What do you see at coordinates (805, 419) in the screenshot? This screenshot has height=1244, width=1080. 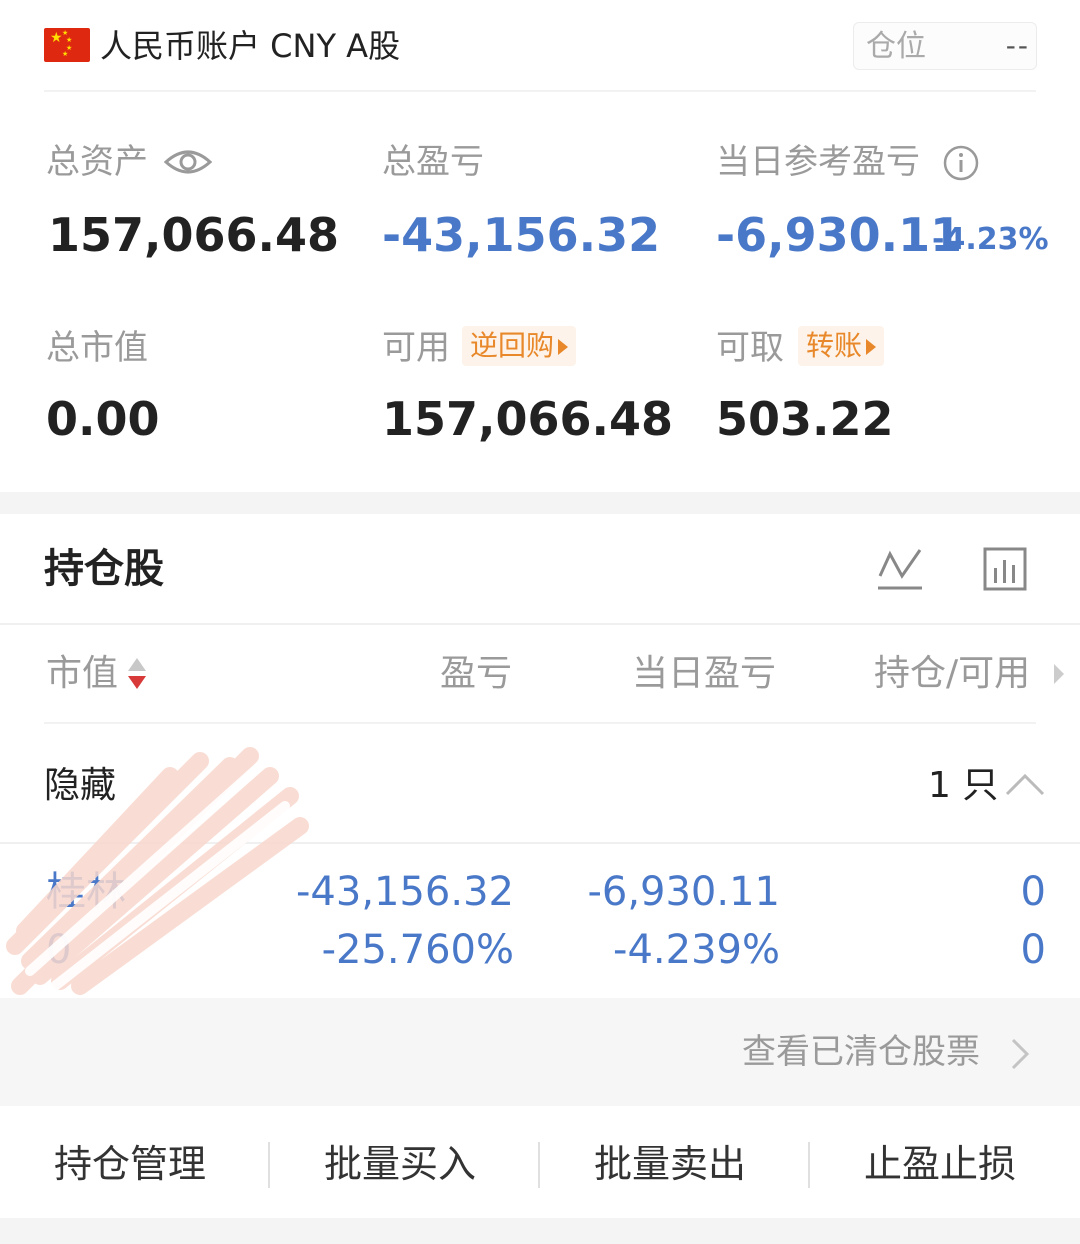 I see `withdrawable-value: 503.22` at bounding box center [805, 419].